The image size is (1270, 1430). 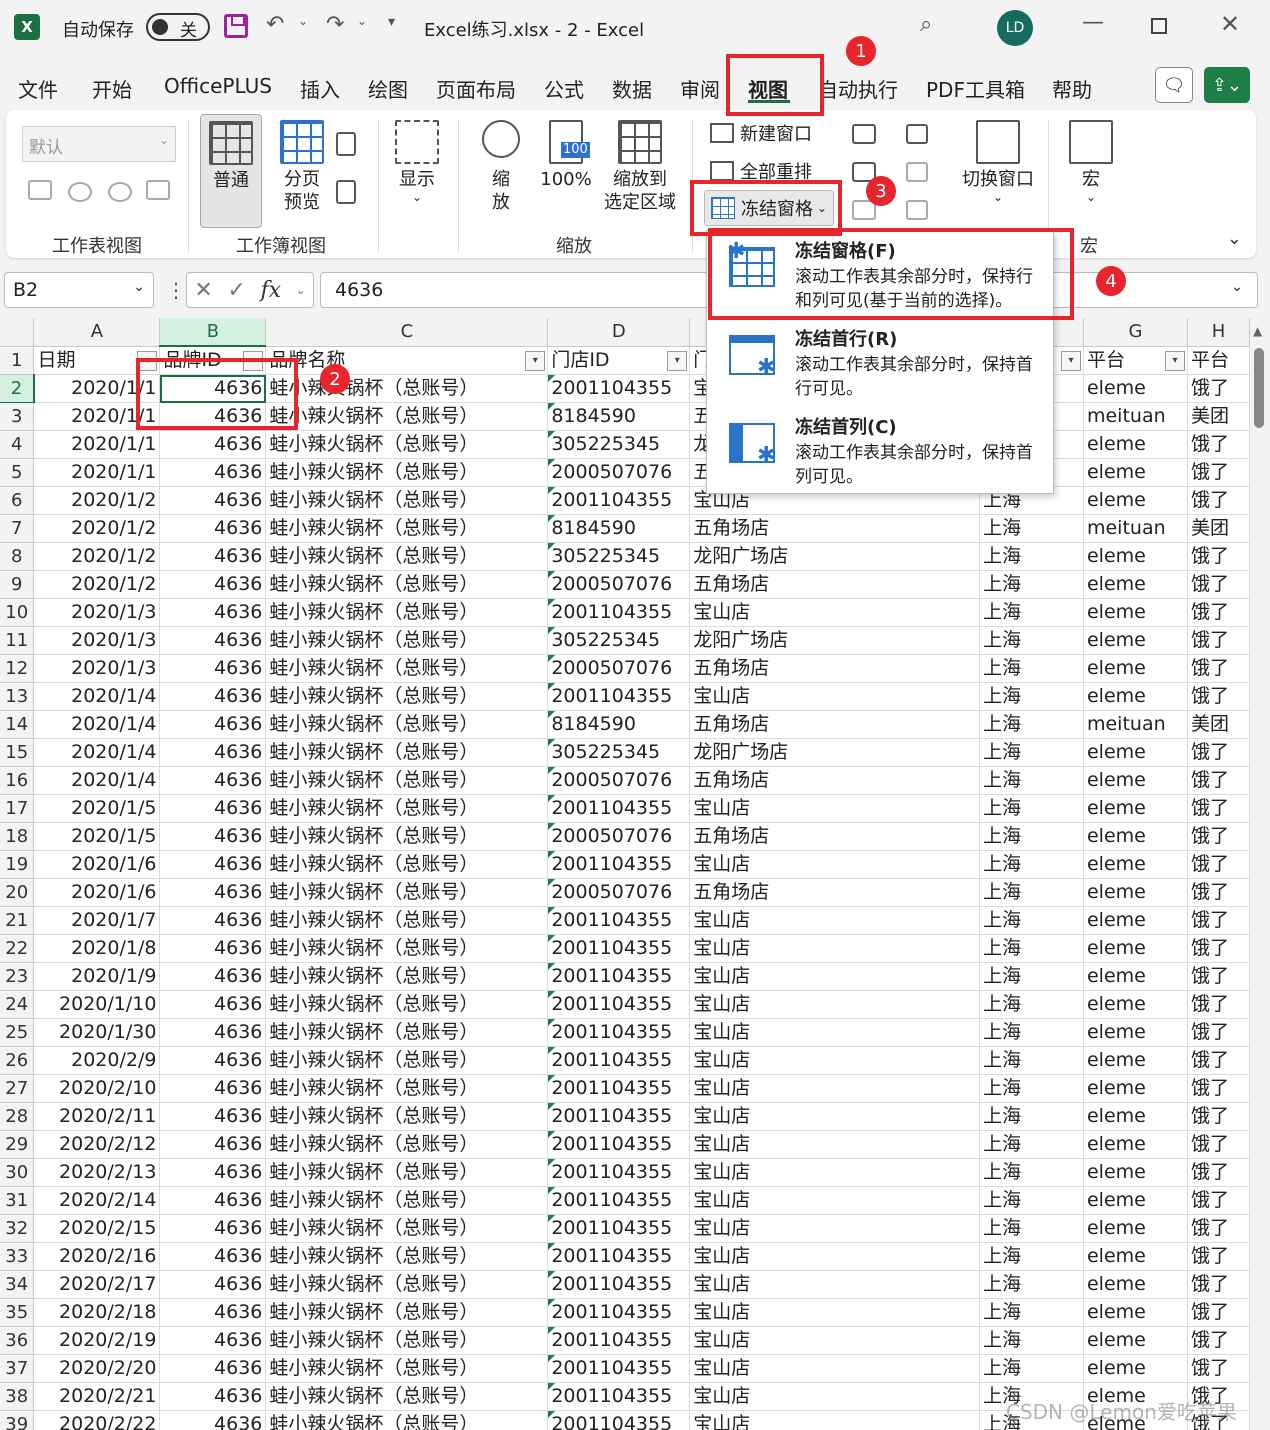 What do you see at coordinates (619, 360) in the screenshot?
I see `header-cell: 门店ID ▾` at bounding box center [619, 360].